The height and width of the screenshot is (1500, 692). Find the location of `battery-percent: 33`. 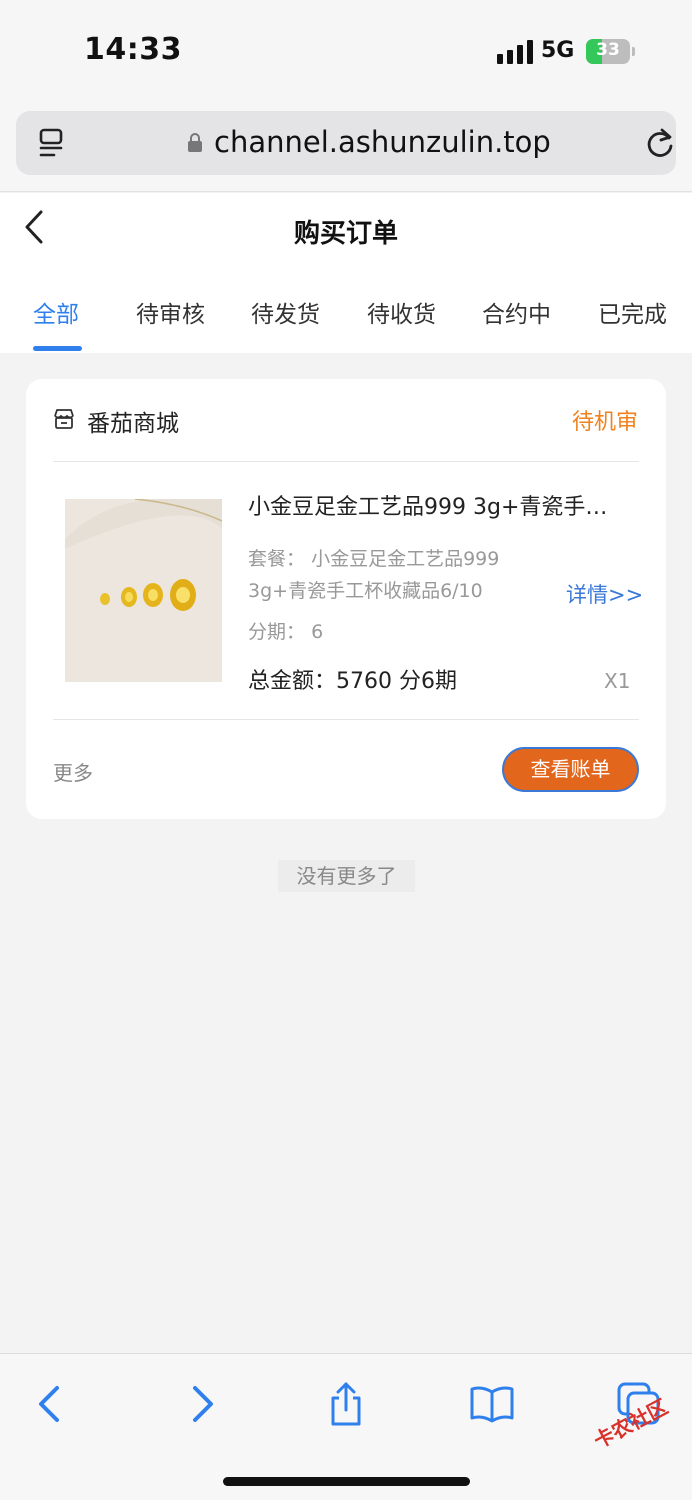

battery-percent: 33 is located at coordinates (608, 50).